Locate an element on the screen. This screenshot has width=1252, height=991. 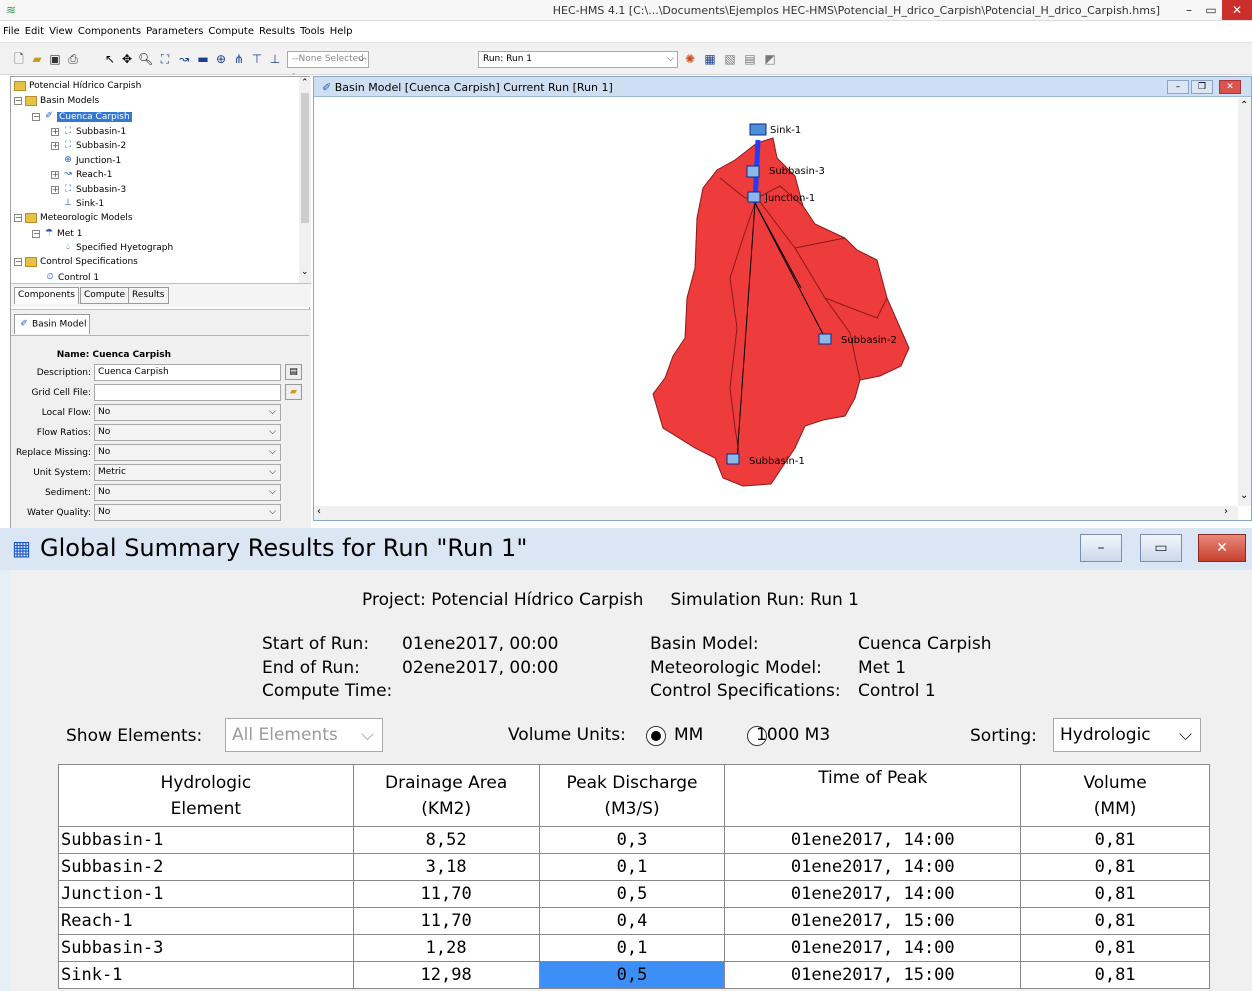
map-minimize-button: – is located at coordinates (1178, 87).